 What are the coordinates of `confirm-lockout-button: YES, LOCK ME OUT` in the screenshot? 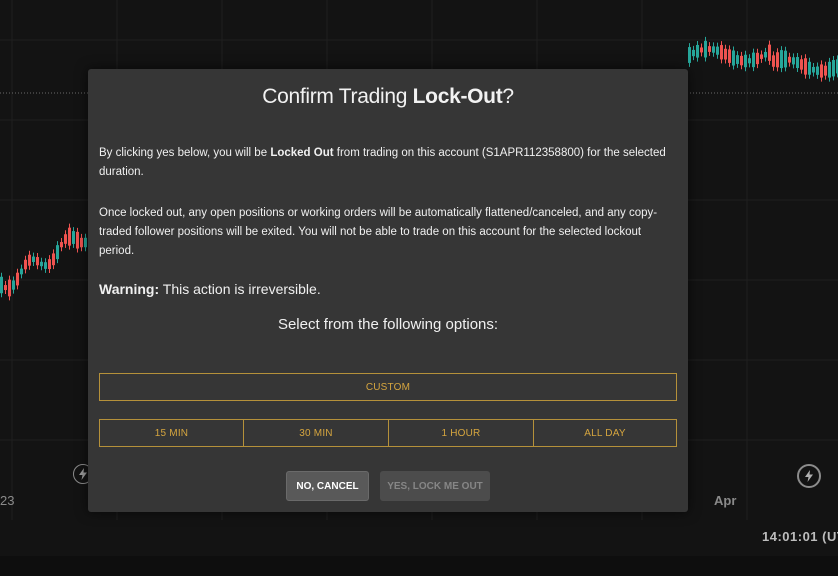 It's located at (435, 486).